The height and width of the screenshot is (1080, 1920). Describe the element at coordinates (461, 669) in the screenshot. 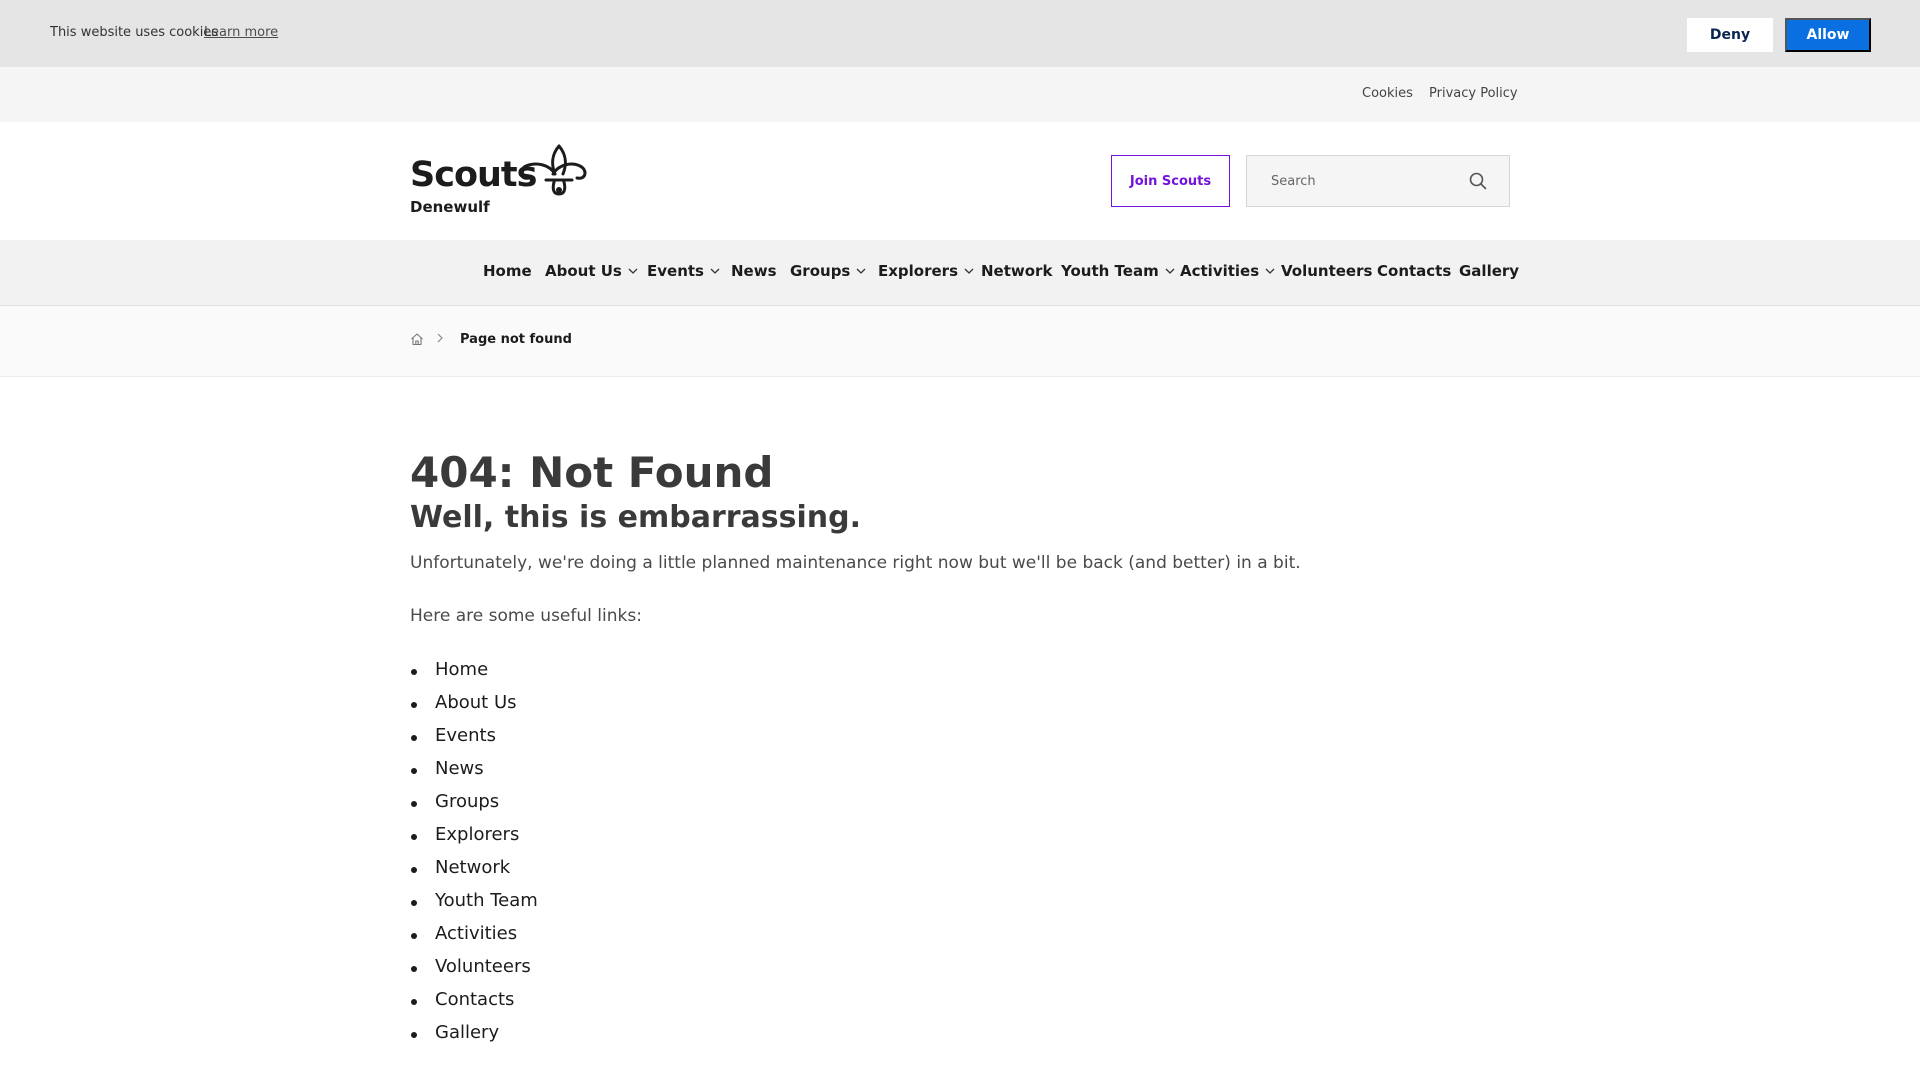

I see `useful-link-home: Home` at that location.